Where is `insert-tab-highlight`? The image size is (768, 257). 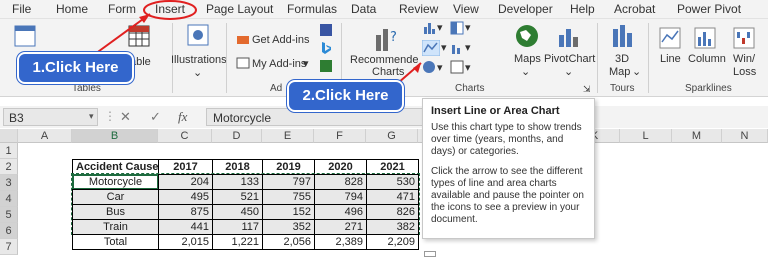
insert-tab-highlight is located at coordinates (170, 10).